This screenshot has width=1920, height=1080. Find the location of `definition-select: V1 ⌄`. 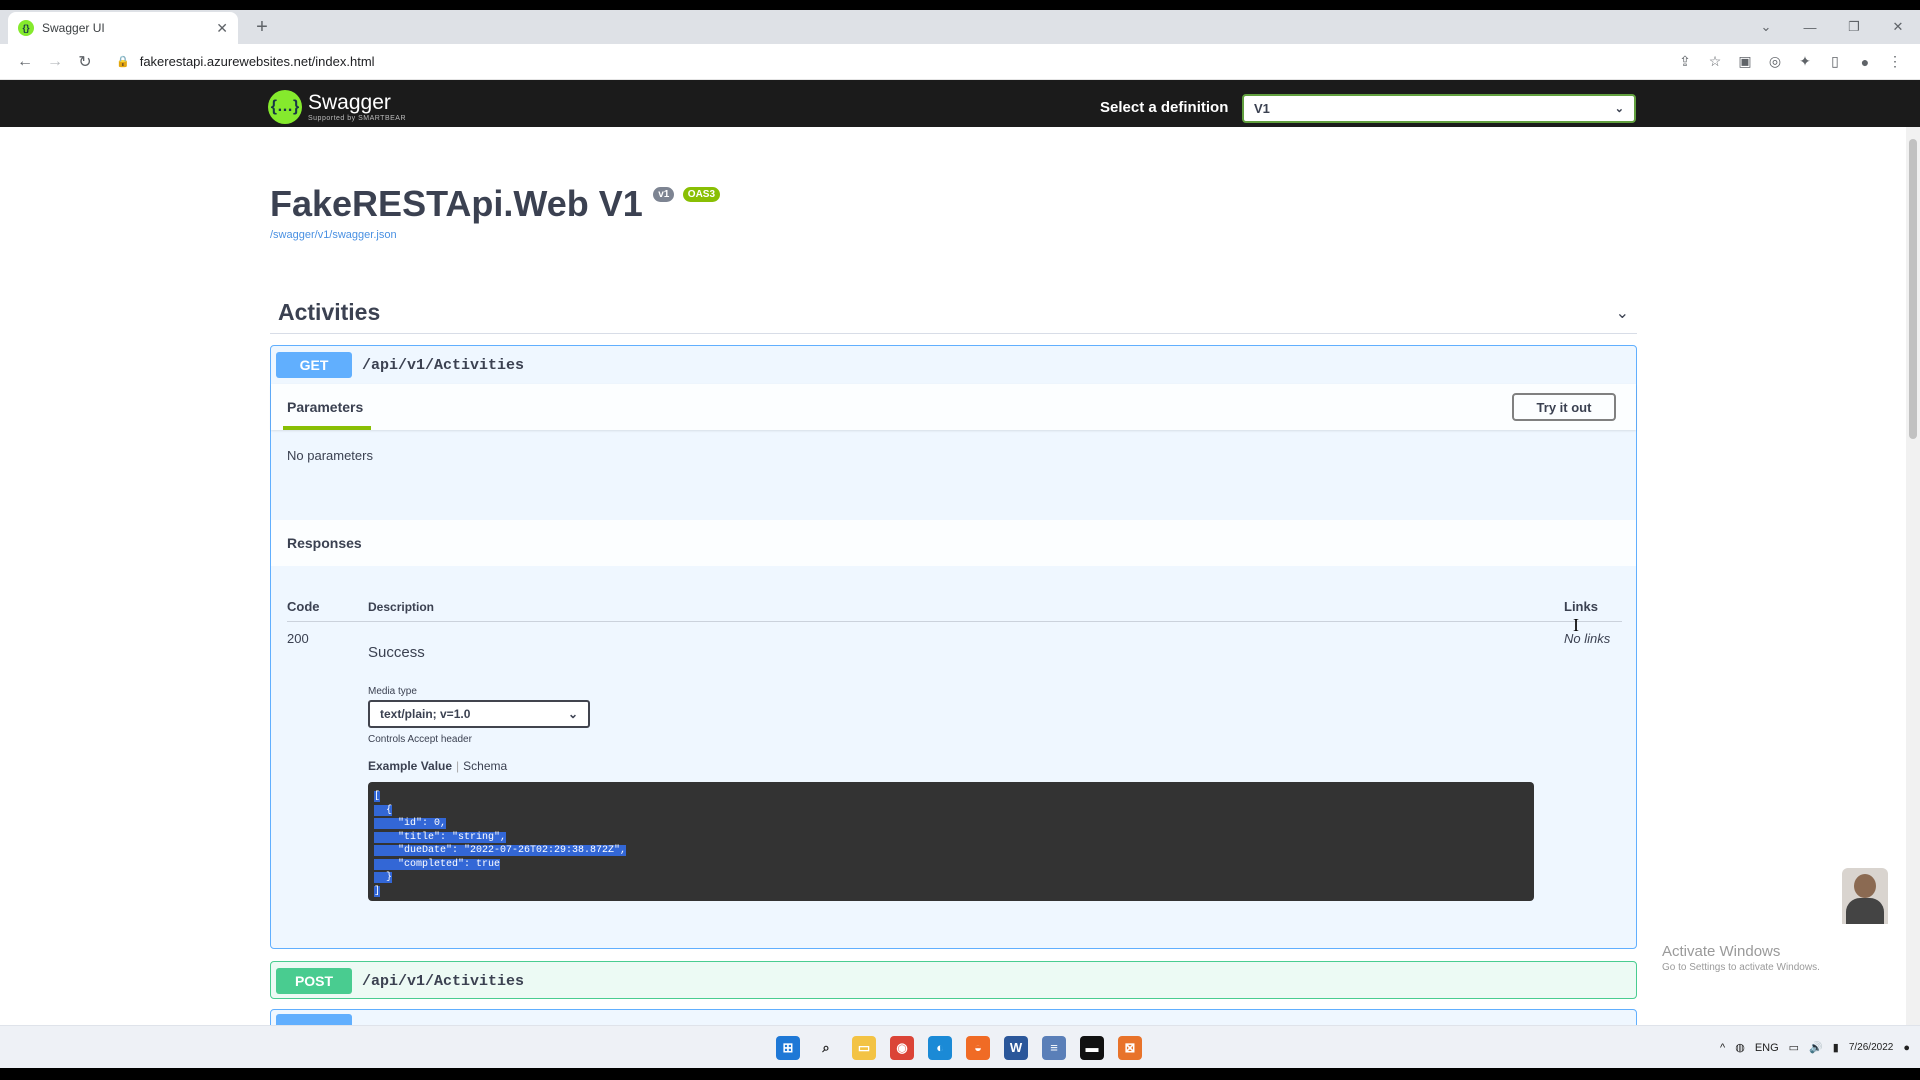

definition-select: V1 ⌄ is located at coordinates (1439, 108).